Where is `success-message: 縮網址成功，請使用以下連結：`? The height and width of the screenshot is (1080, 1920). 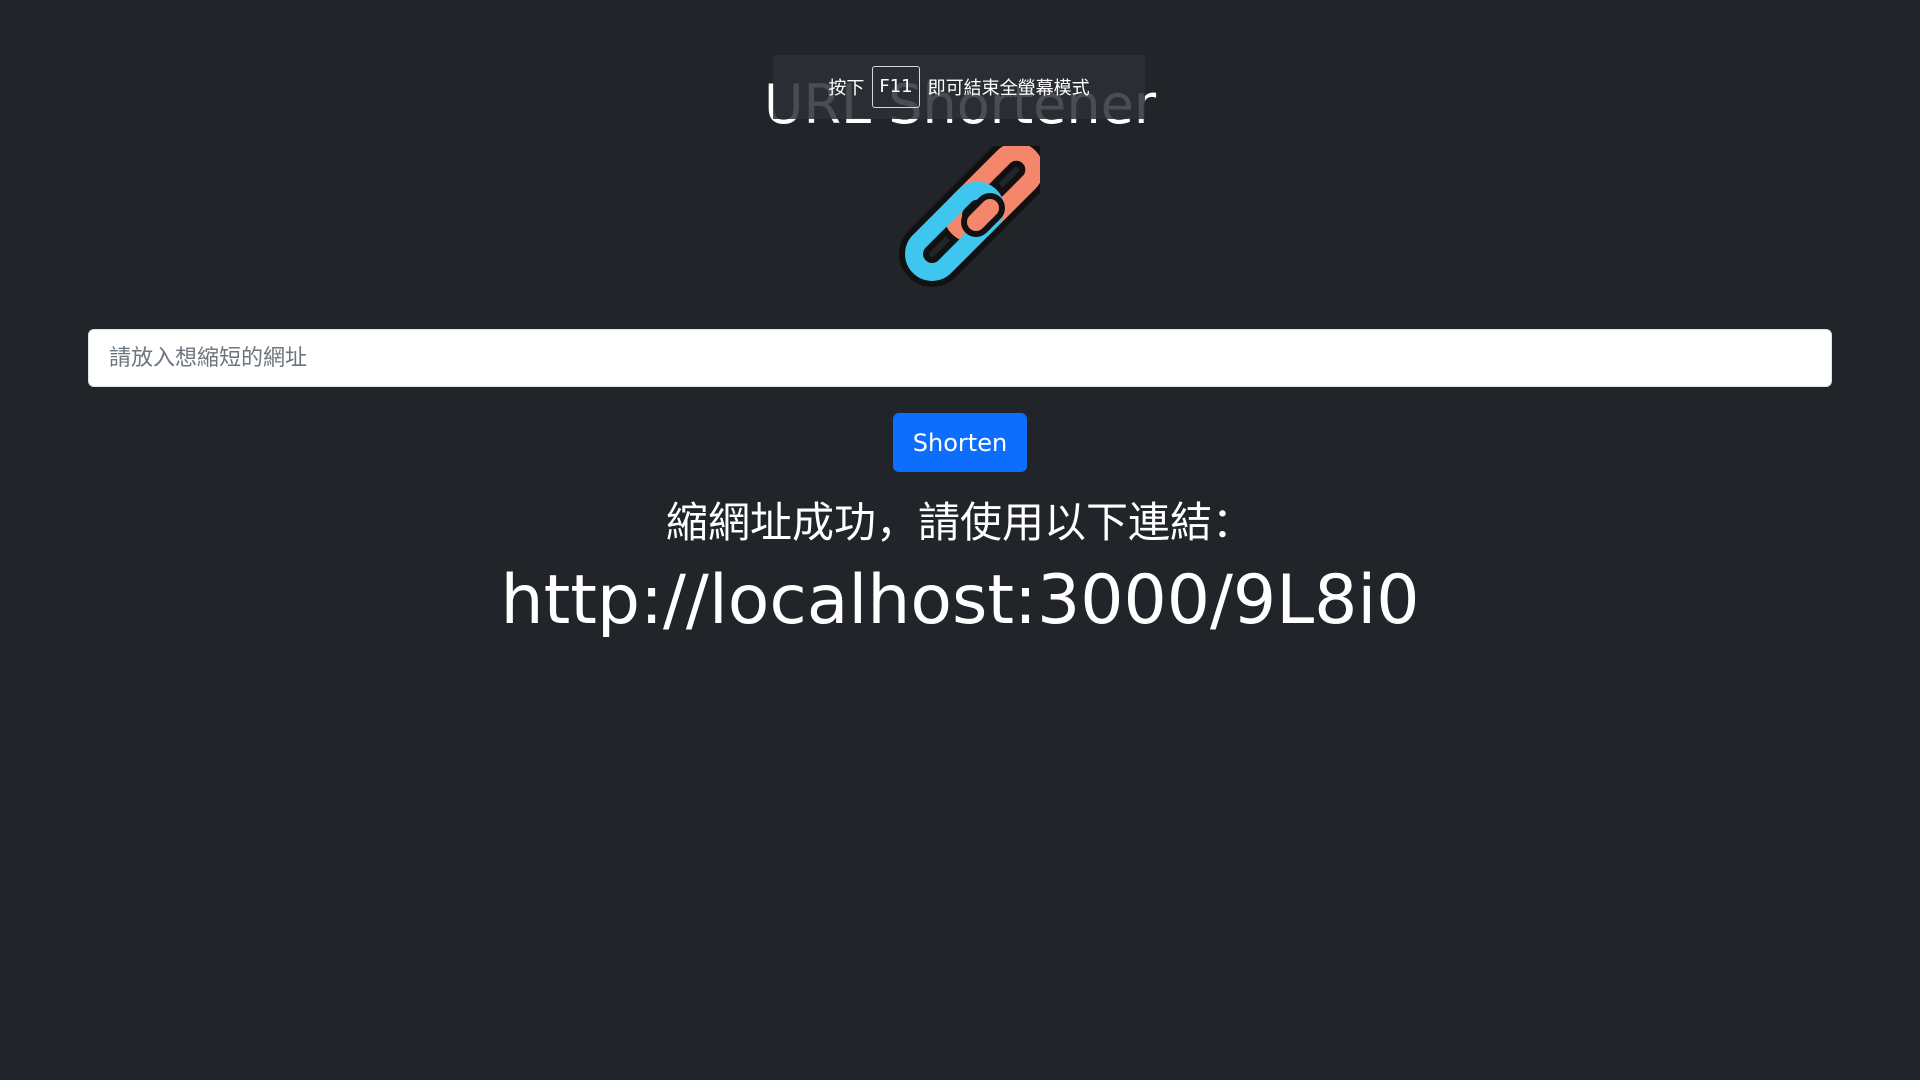
success-message: 縮網址成功，請使用以下連結： is located at coordinates (959, 522).